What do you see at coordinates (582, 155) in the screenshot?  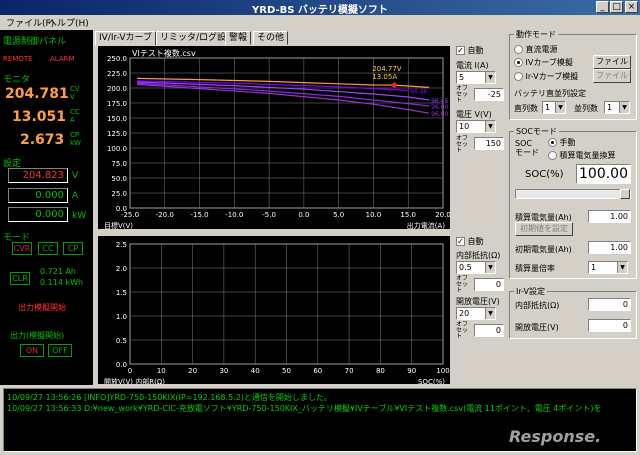 I see `accumulate-option: 積算電気量換算` at bounding box center [582, 155].